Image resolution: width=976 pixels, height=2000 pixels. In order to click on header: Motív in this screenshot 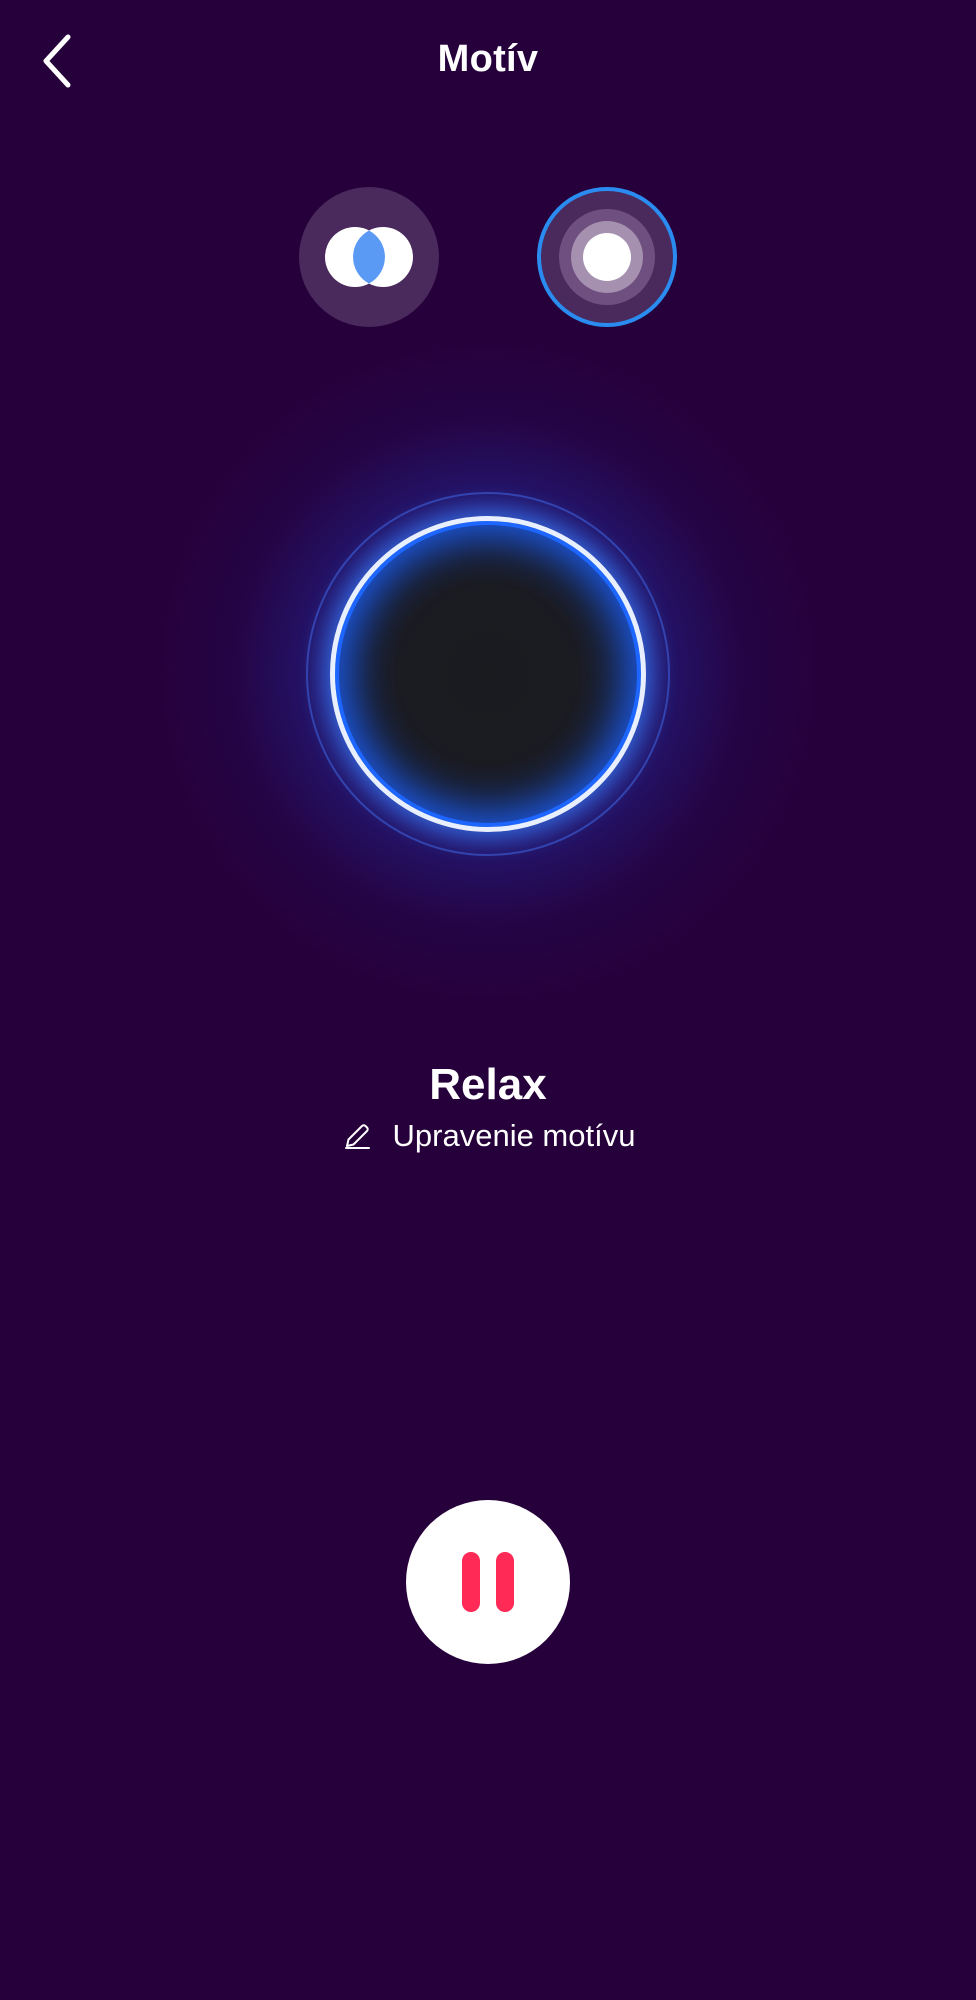, I will do `click(488, 65)`.